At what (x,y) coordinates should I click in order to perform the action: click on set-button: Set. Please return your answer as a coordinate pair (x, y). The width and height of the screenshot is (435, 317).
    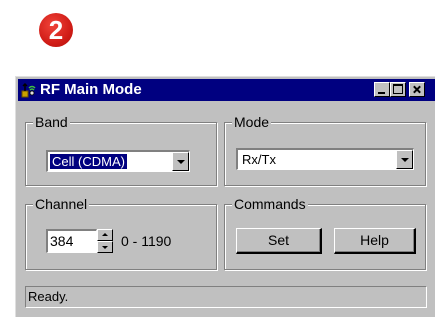
    Looking at the image, I should click on (279, 241).